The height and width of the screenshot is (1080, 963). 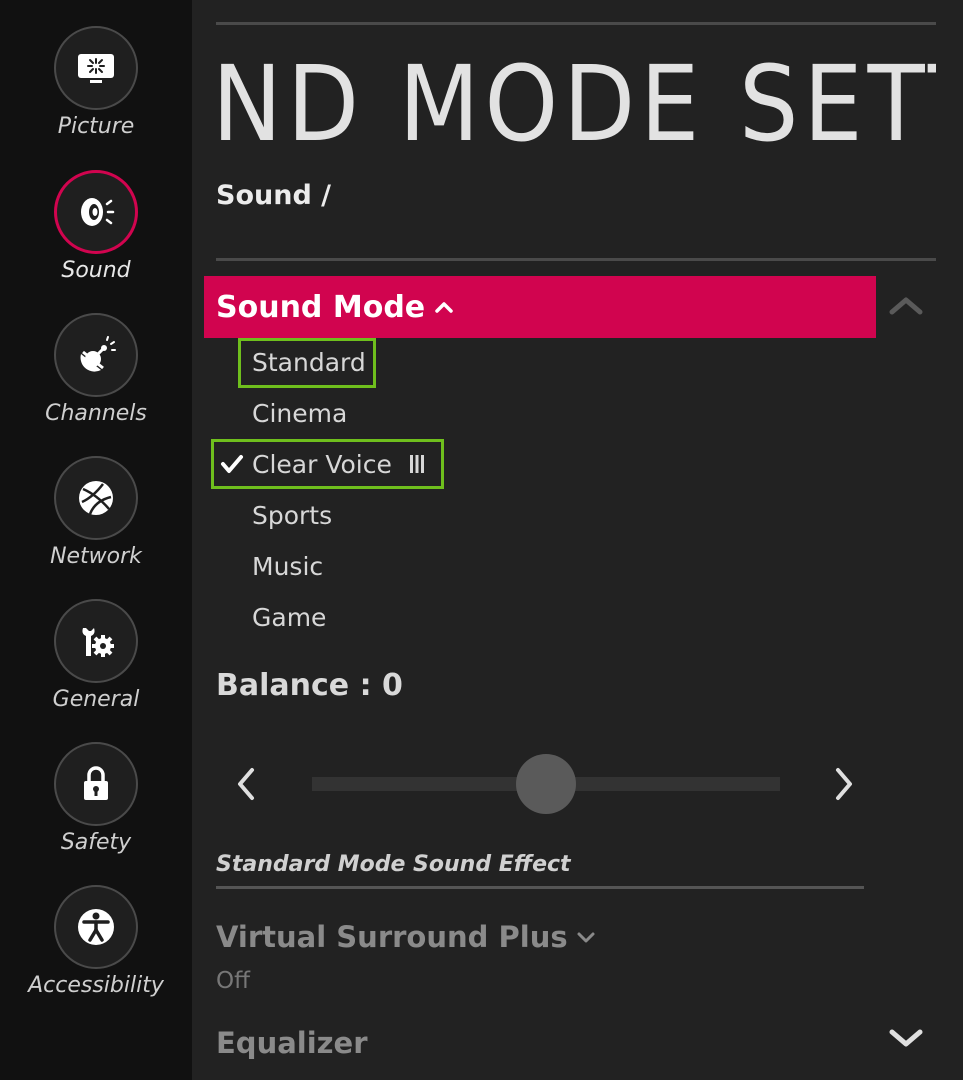 I want to click on checkmark-icon, so click(x=232, y=464).